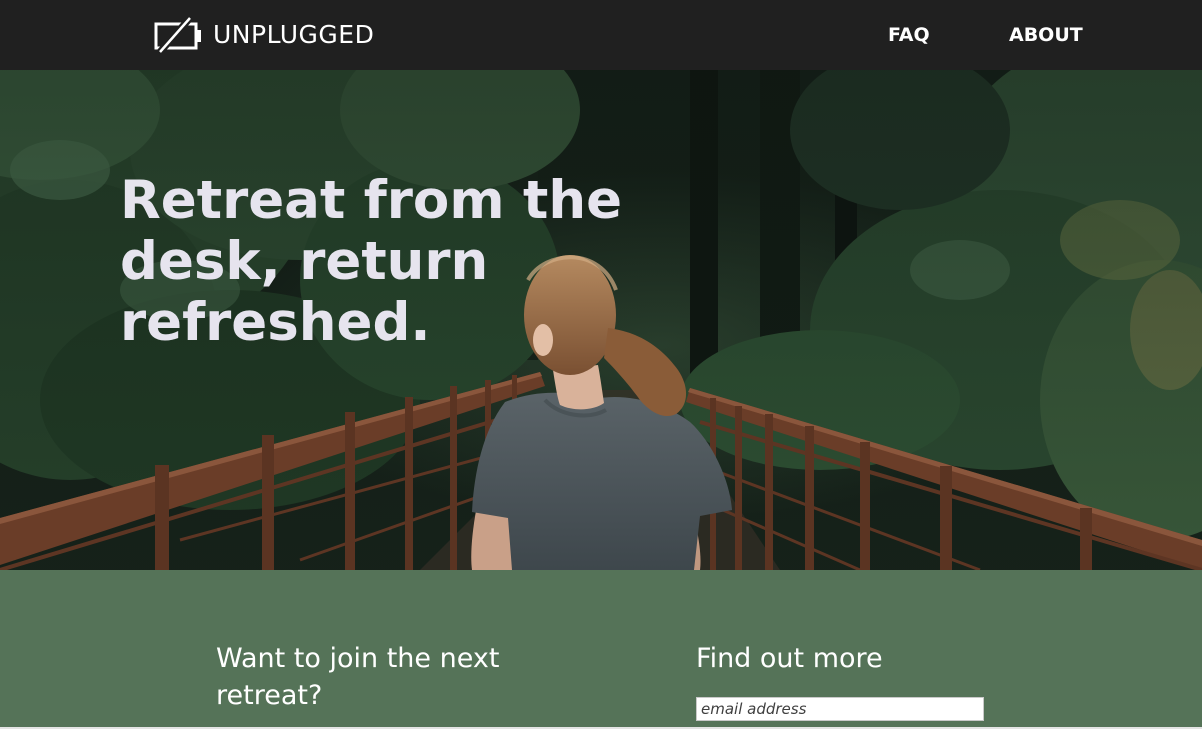 The image size is (1202, 729). I want to click on nav-about: ABOUT, so click(1046, 35).